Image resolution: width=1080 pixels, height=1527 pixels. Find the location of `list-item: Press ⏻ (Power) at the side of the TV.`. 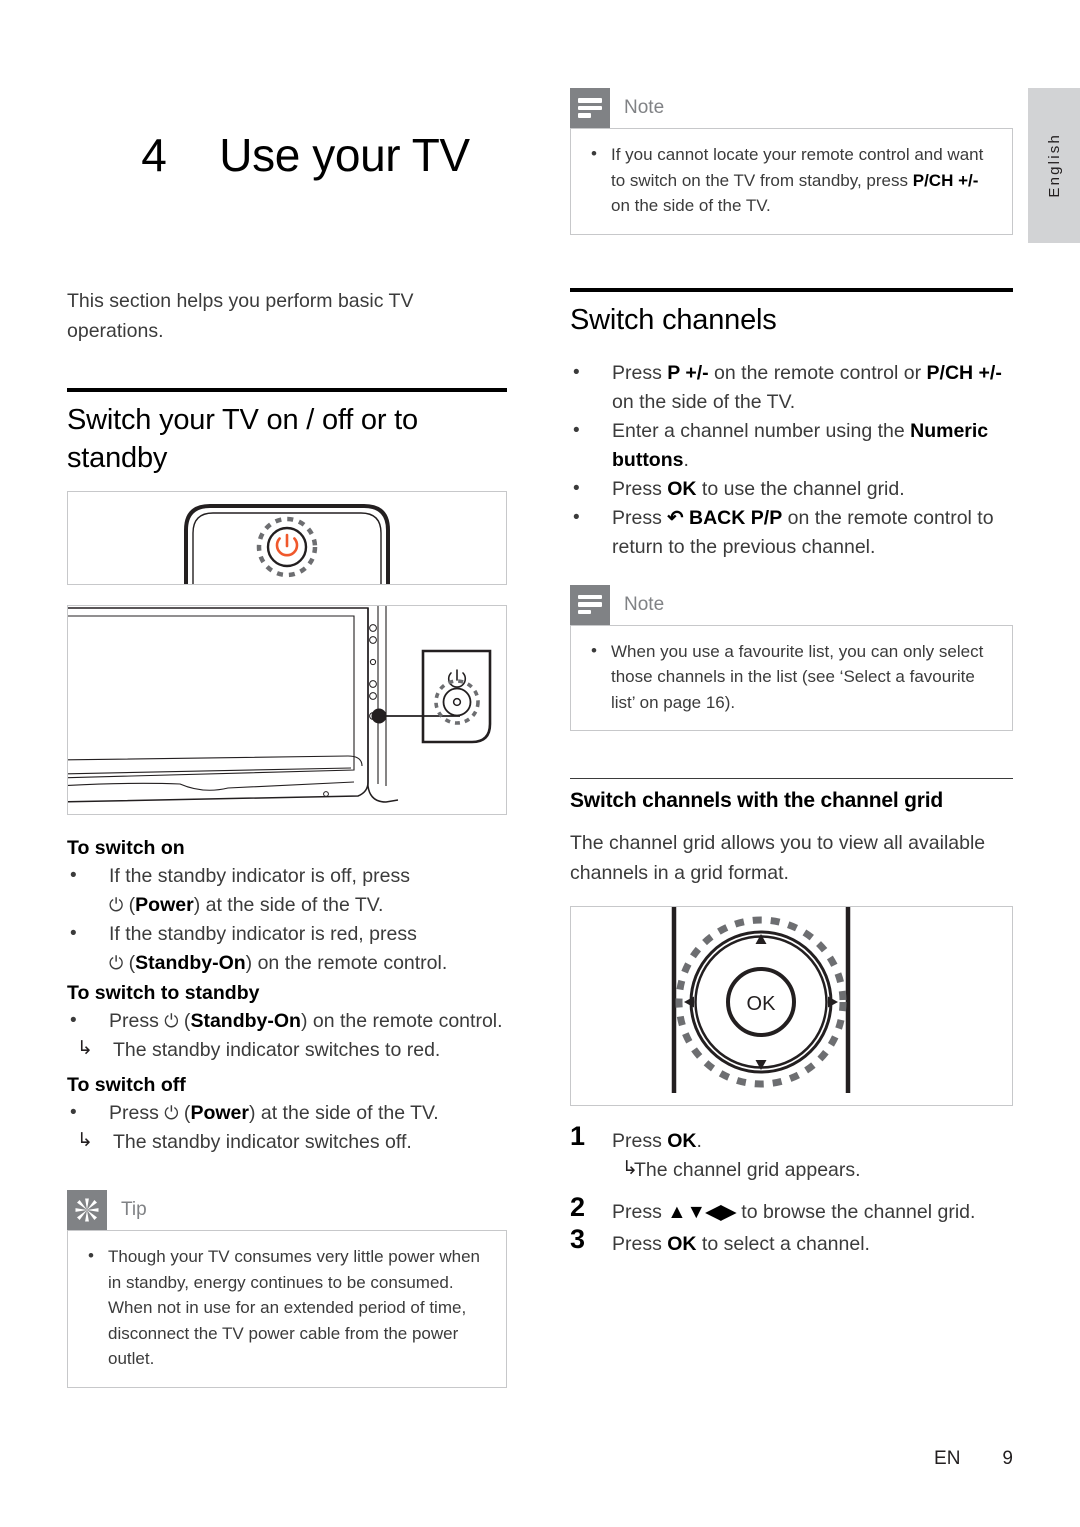

list-item: Press ⏻ (Power) at the side of the TV. is located at coordinates (287, 1113).